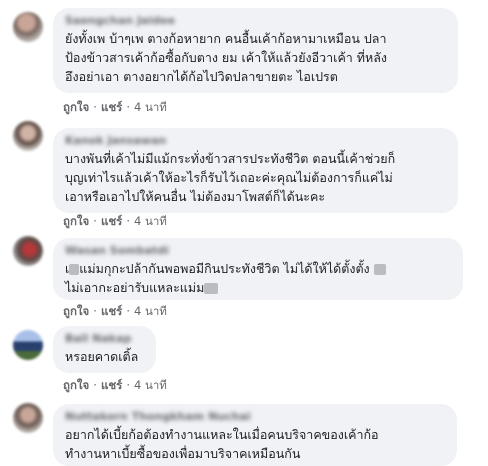 The height and width of the screenshot is (466, 488). Describe the element at coordinates (102, 356) in the screenshot. I see `comment-text: หรอยคาดเติ้ล` at that location.